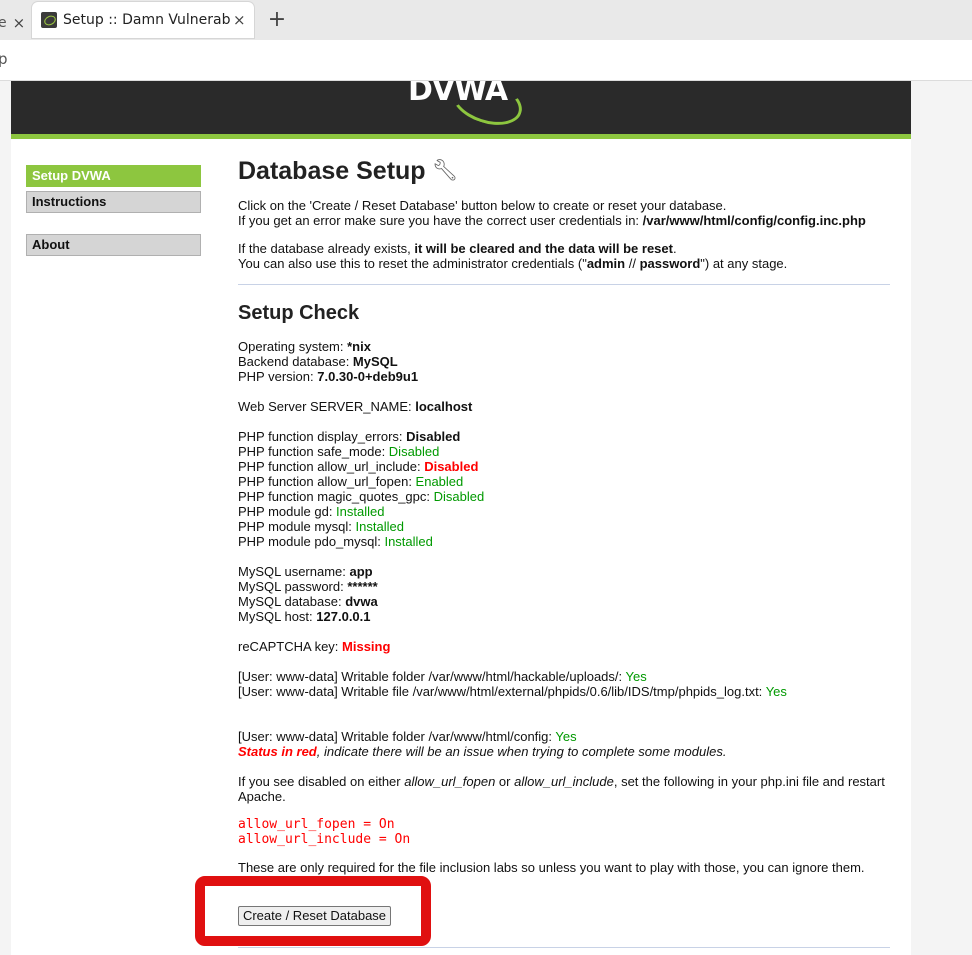 The height and width of the screenshot is (955, 972). What do you see at coordinates (328, 376) in the screenshot?
I see `php-version-line: PHP version: 7.0.30-0+deb9u1` at bounding box center [328, 376].